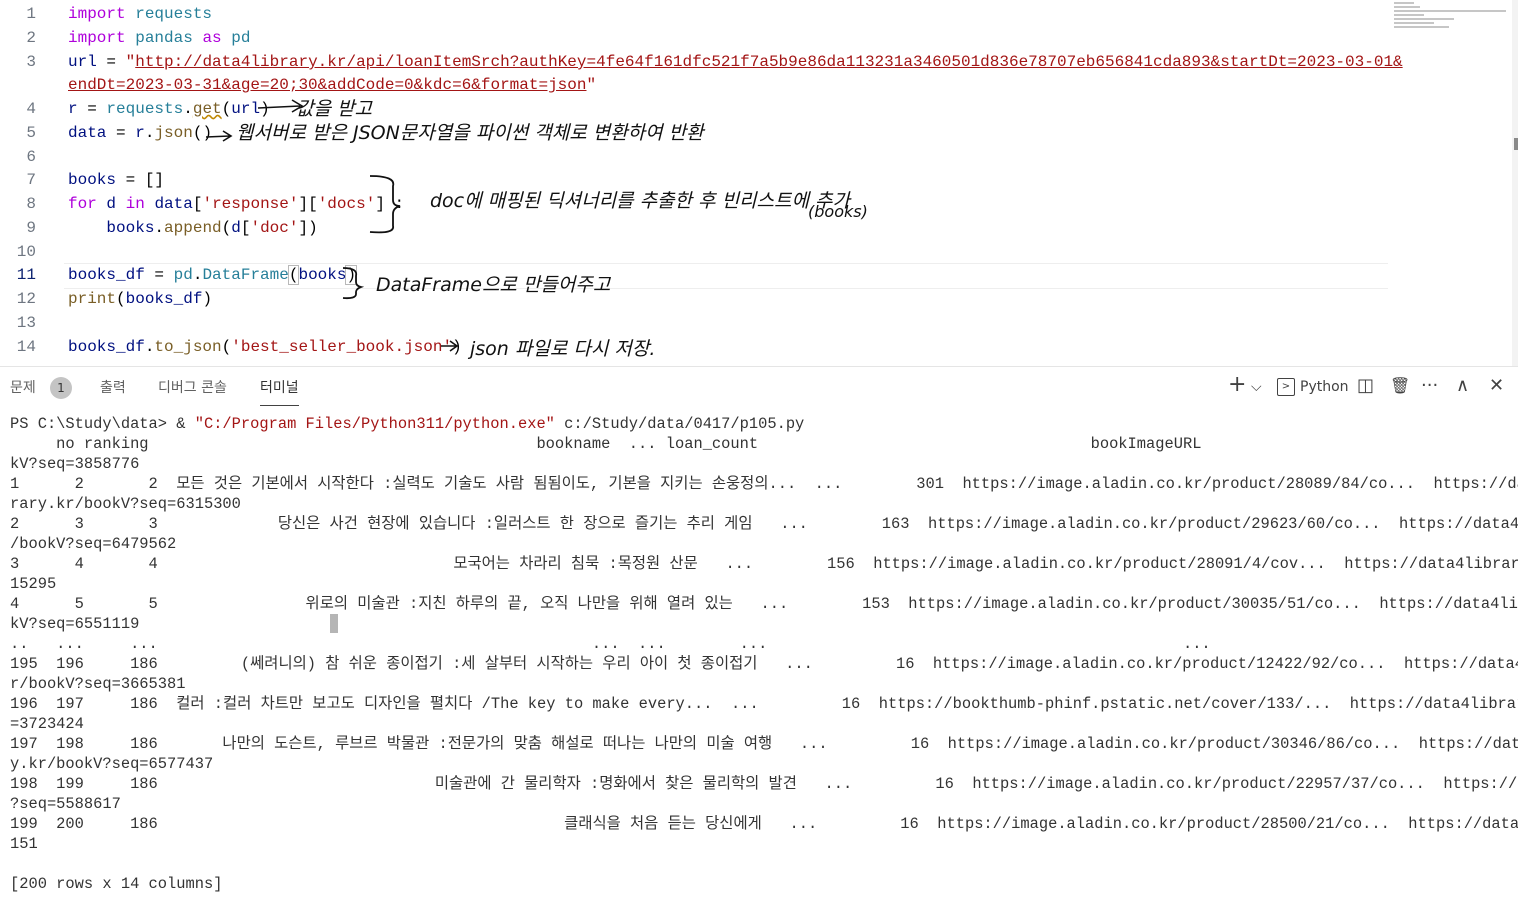 The width and height of the screenshot is (1518, 897). I want to click on annotation-line5: 웹서버로 받은 JSON문자열을 파이썬 객체로 변환하여 반환, so click(470, 133).